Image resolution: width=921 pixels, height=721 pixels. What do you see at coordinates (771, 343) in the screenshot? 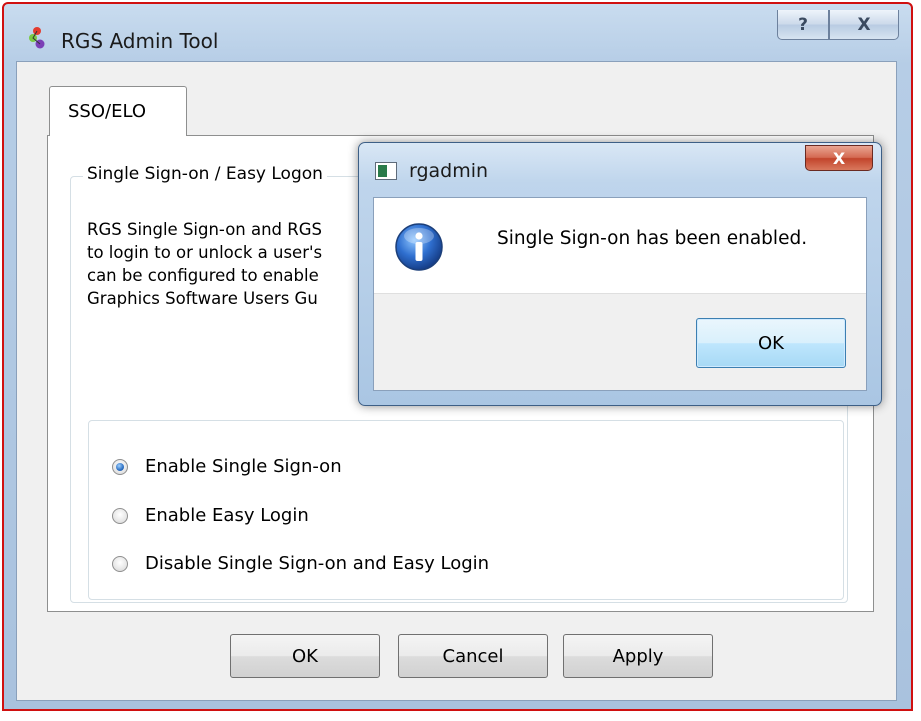
I see `dialog-ok-button: OK` at bounding box center [771, 343].